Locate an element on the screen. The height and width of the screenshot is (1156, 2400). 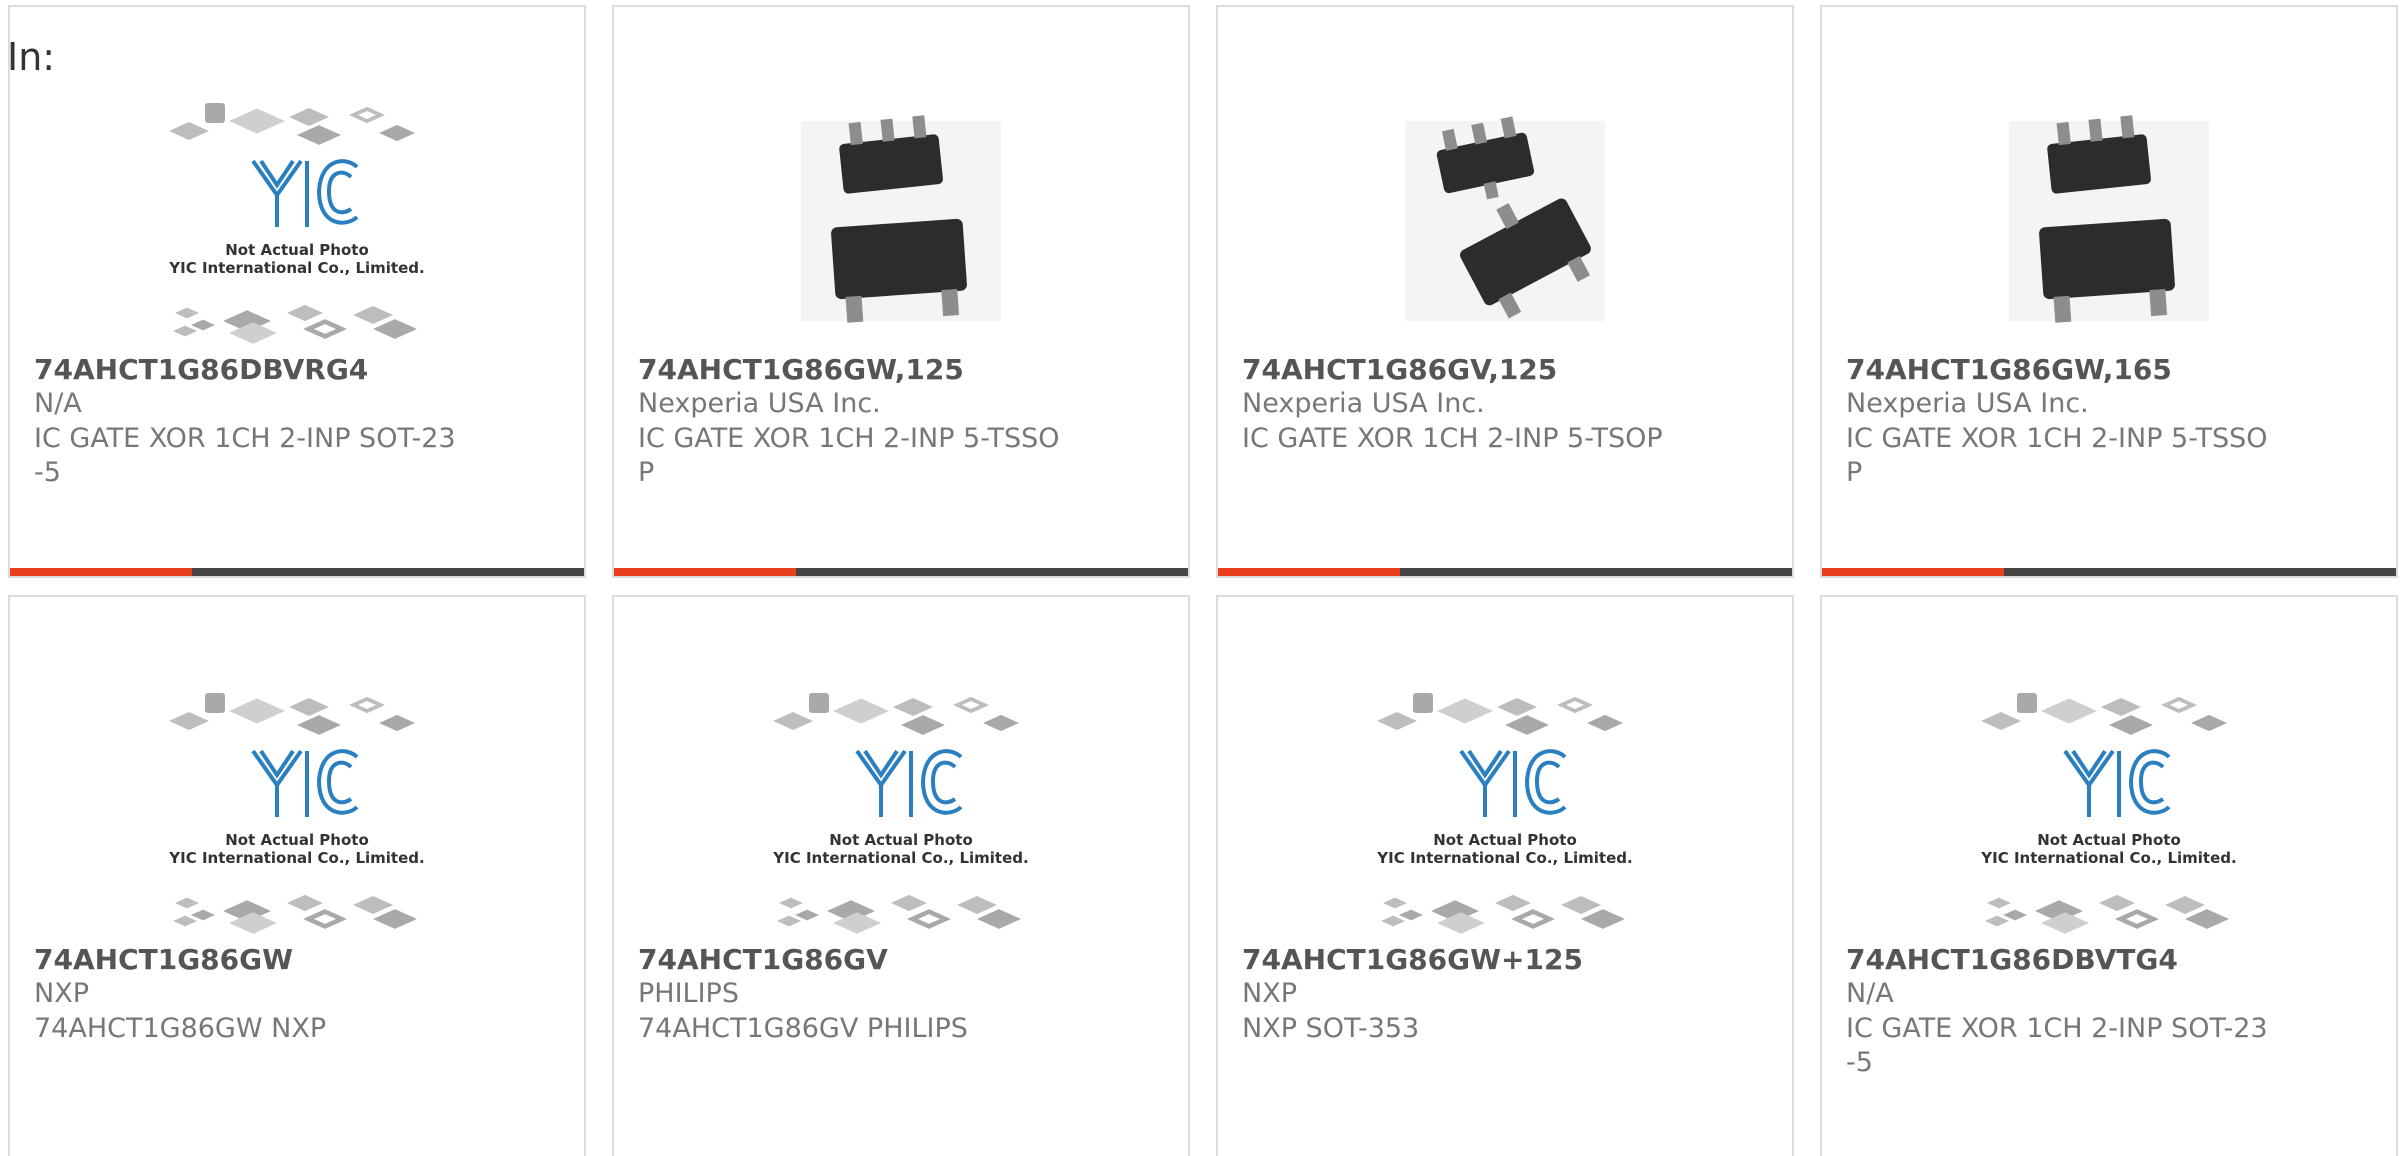
search-in-label: In: is located at coordinates (31, 57).